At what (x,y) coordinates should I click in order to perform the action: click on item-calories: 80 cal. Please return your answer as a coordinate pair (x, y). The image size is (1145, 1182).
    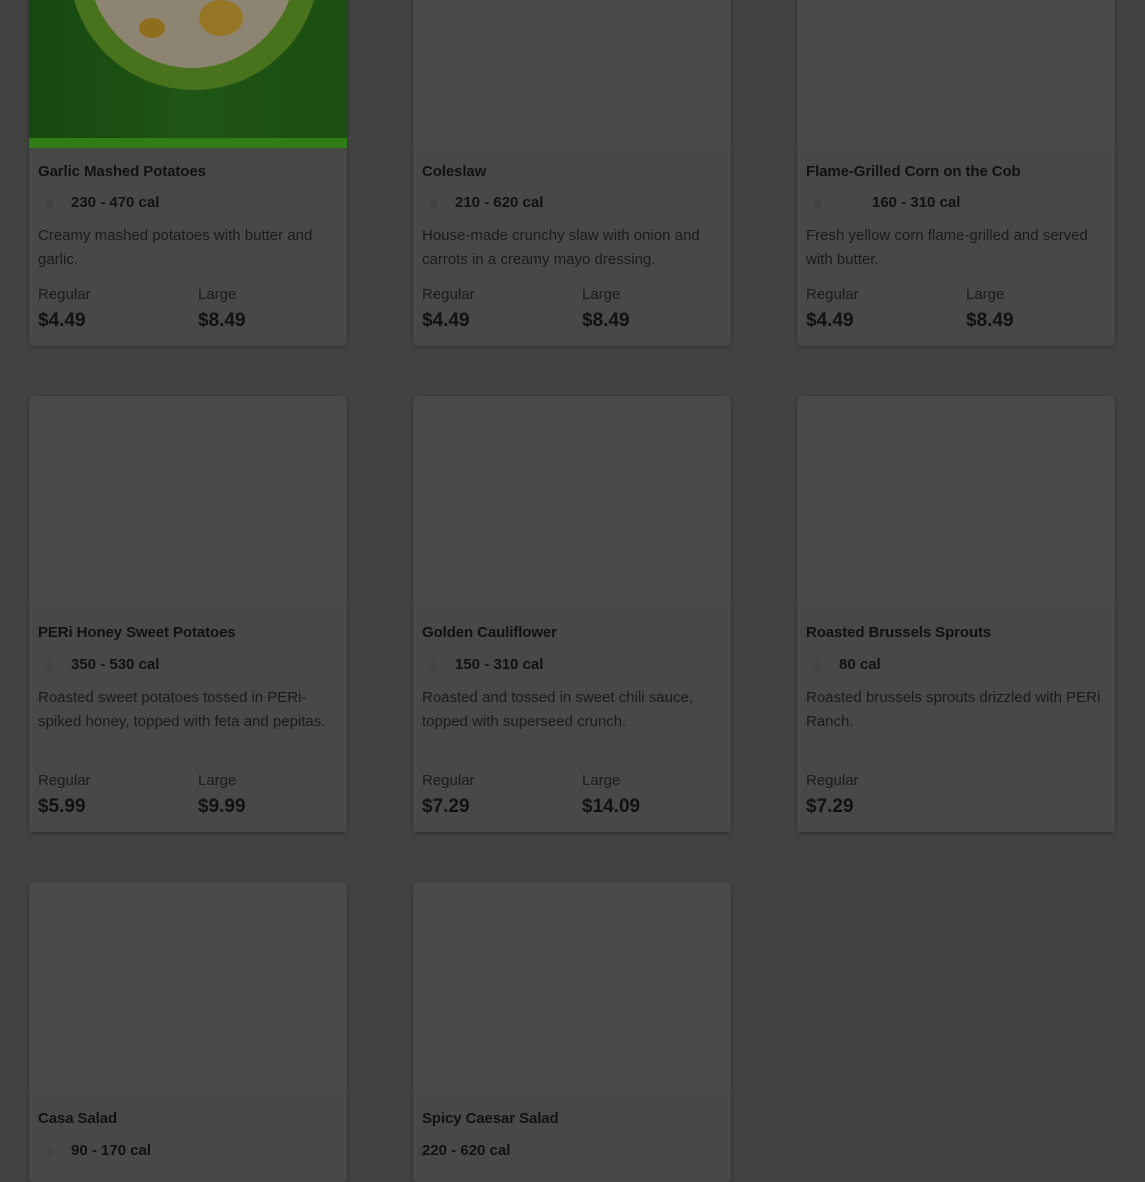
    Looking at the image, I should click on (860, 664).